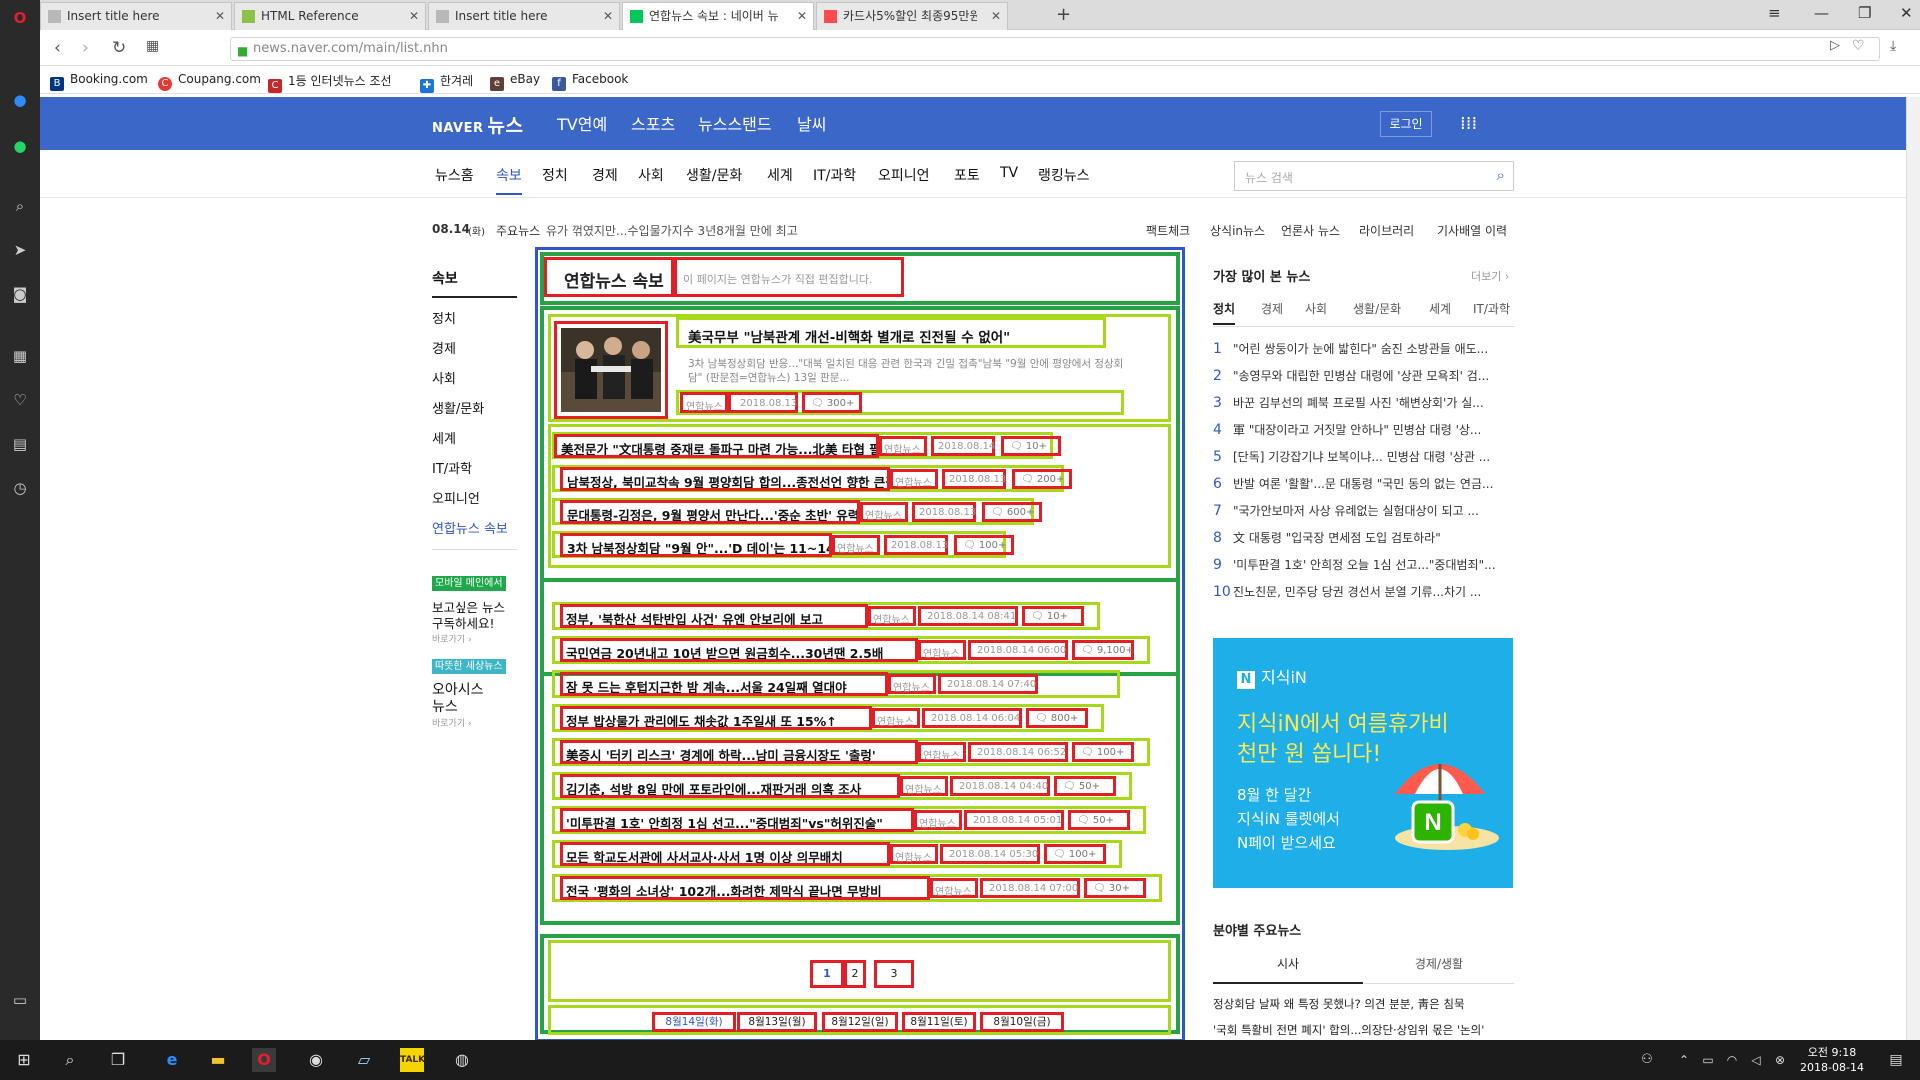 This screenshot has height=1080, width=1920. I want to click on page-2-button: 2, so click(855, 974).